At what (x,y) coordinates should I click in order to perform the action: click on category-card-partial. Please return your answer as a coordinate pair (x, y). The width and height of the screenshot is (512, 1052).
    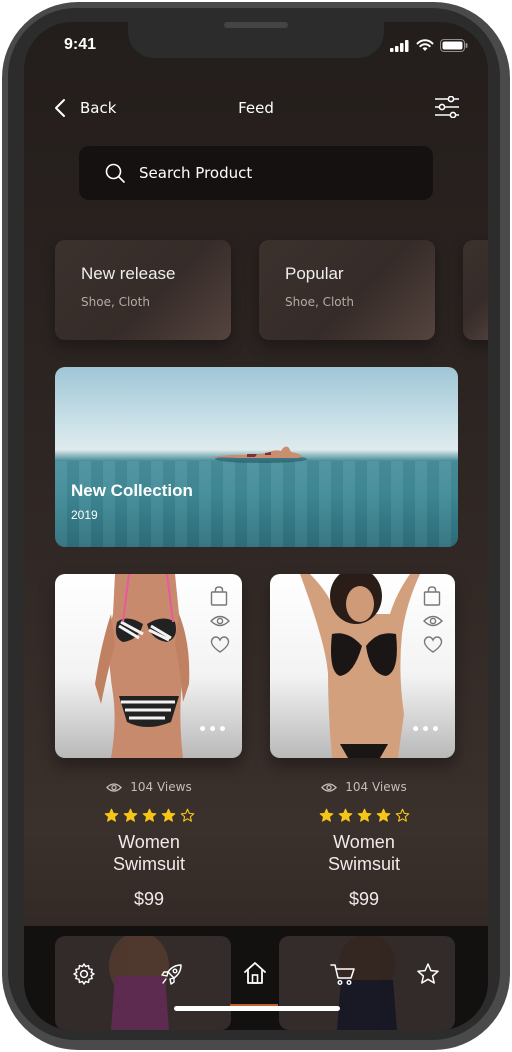
    Looking at the image, I should click on (475, 290).